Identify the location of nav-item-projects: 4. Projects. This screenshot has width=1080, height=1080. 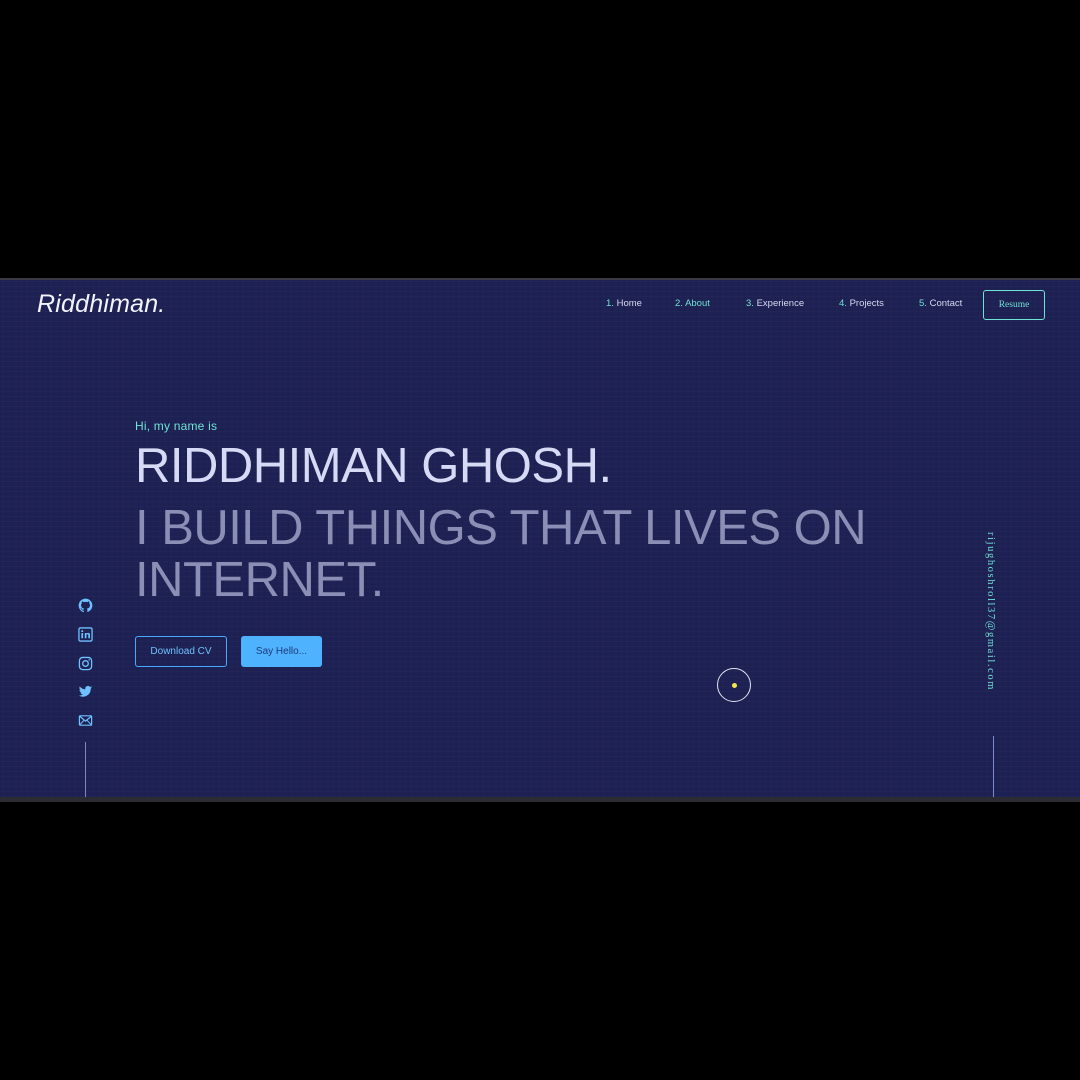
(861, 303).